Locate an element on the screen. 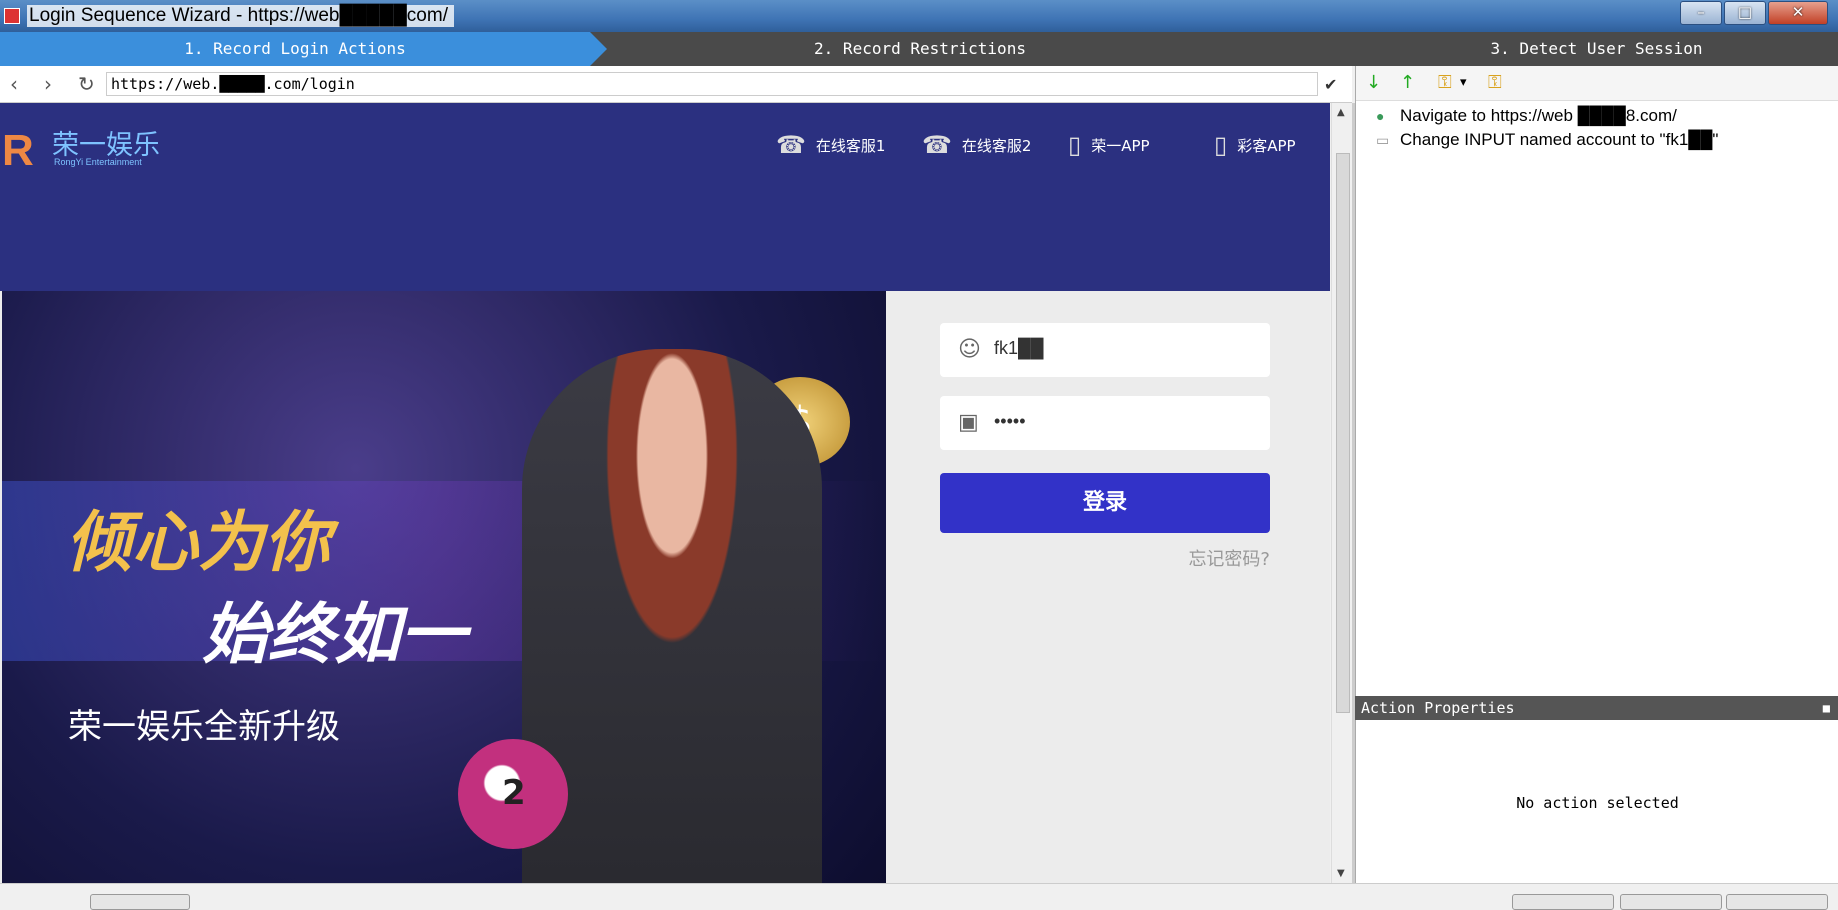 This screenshot has width=1838, height=910. actions-toolbar: ↓ ↑ ⚿ ▾ ⚿ is located at coordinates (1597, 83).